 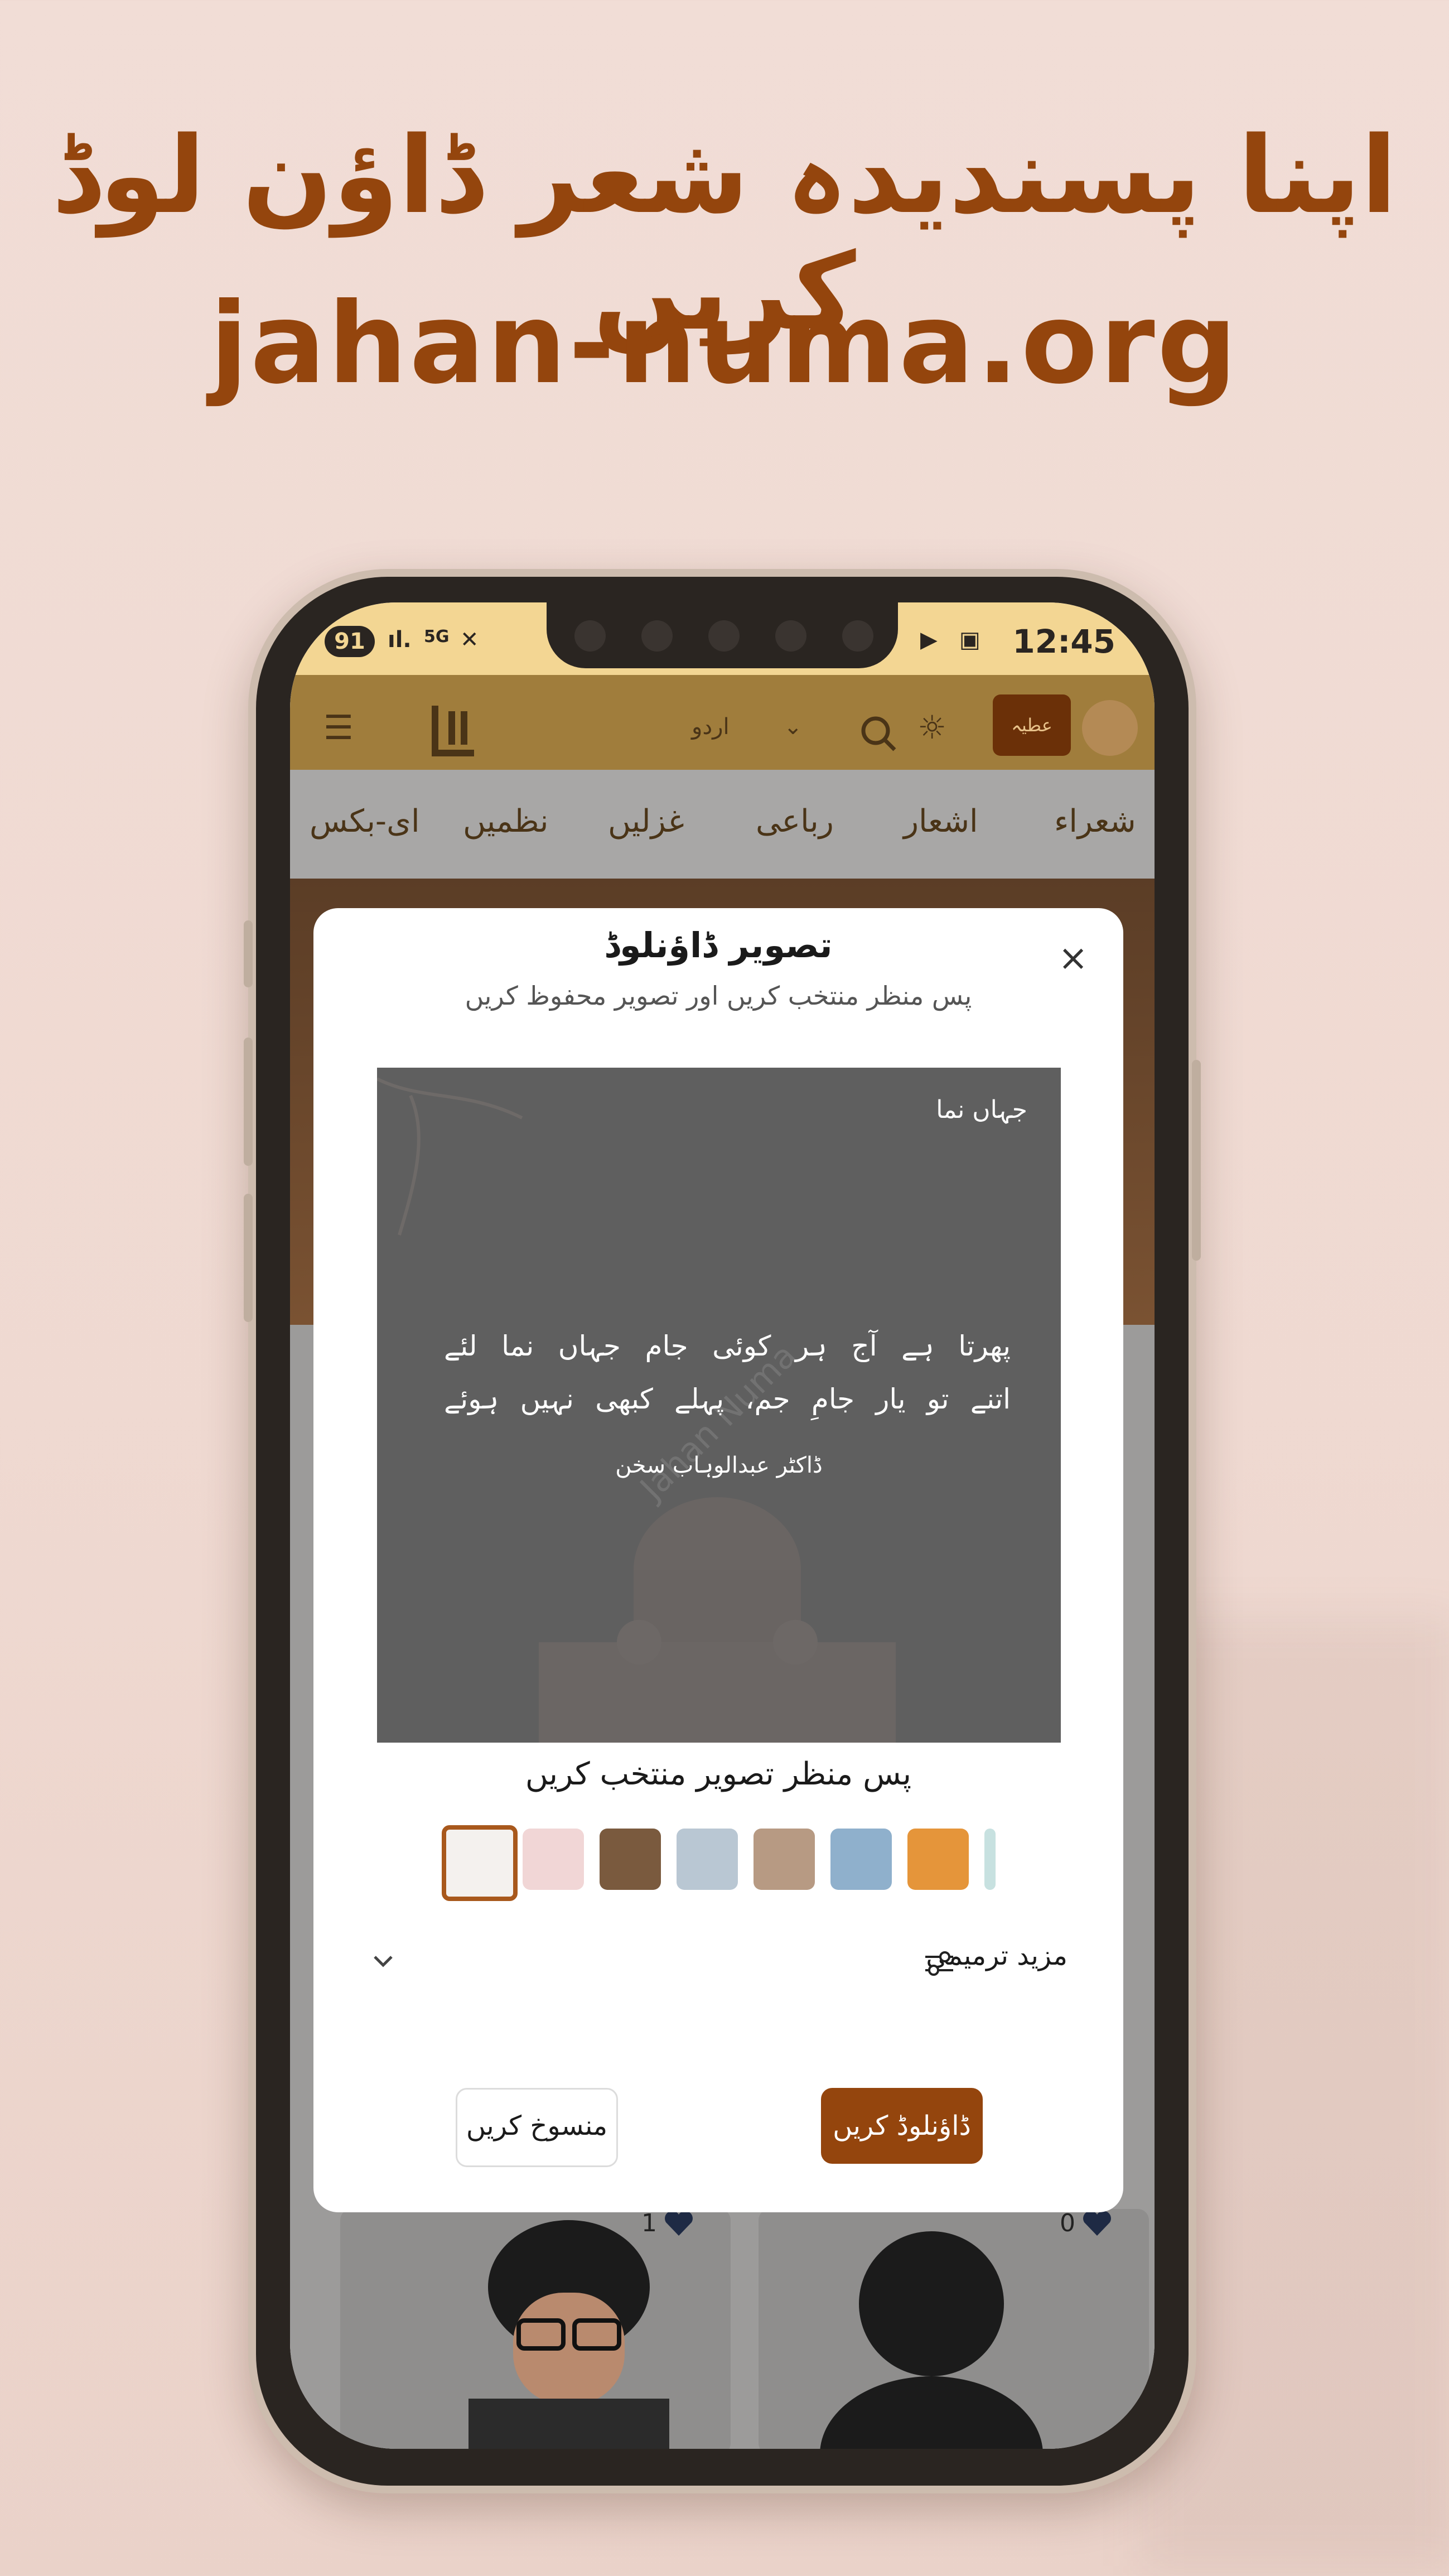 I want to click on close-icon: ×, so click(x=1073, y=958).